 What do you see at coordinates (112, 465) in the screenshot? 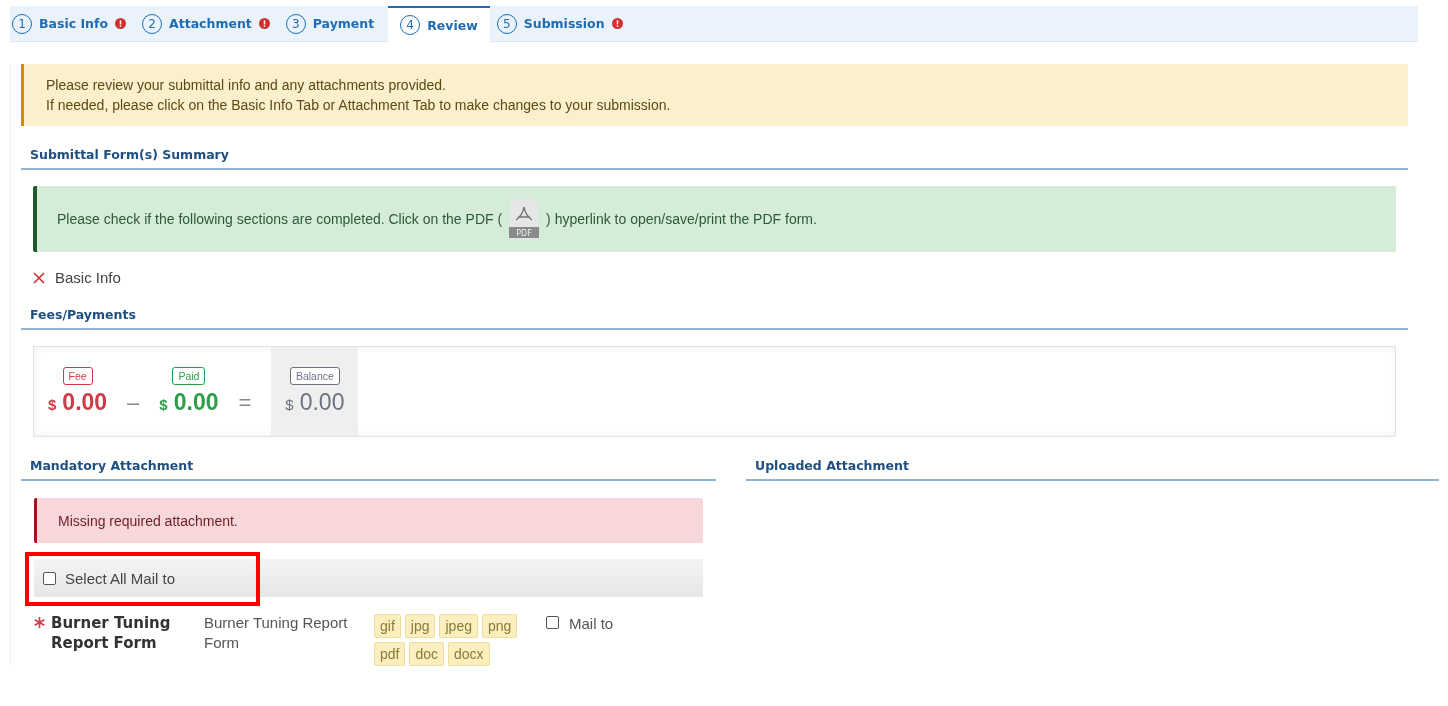
I see `section-heading: Mandatory Attachment` at bounding box center [112, 465].